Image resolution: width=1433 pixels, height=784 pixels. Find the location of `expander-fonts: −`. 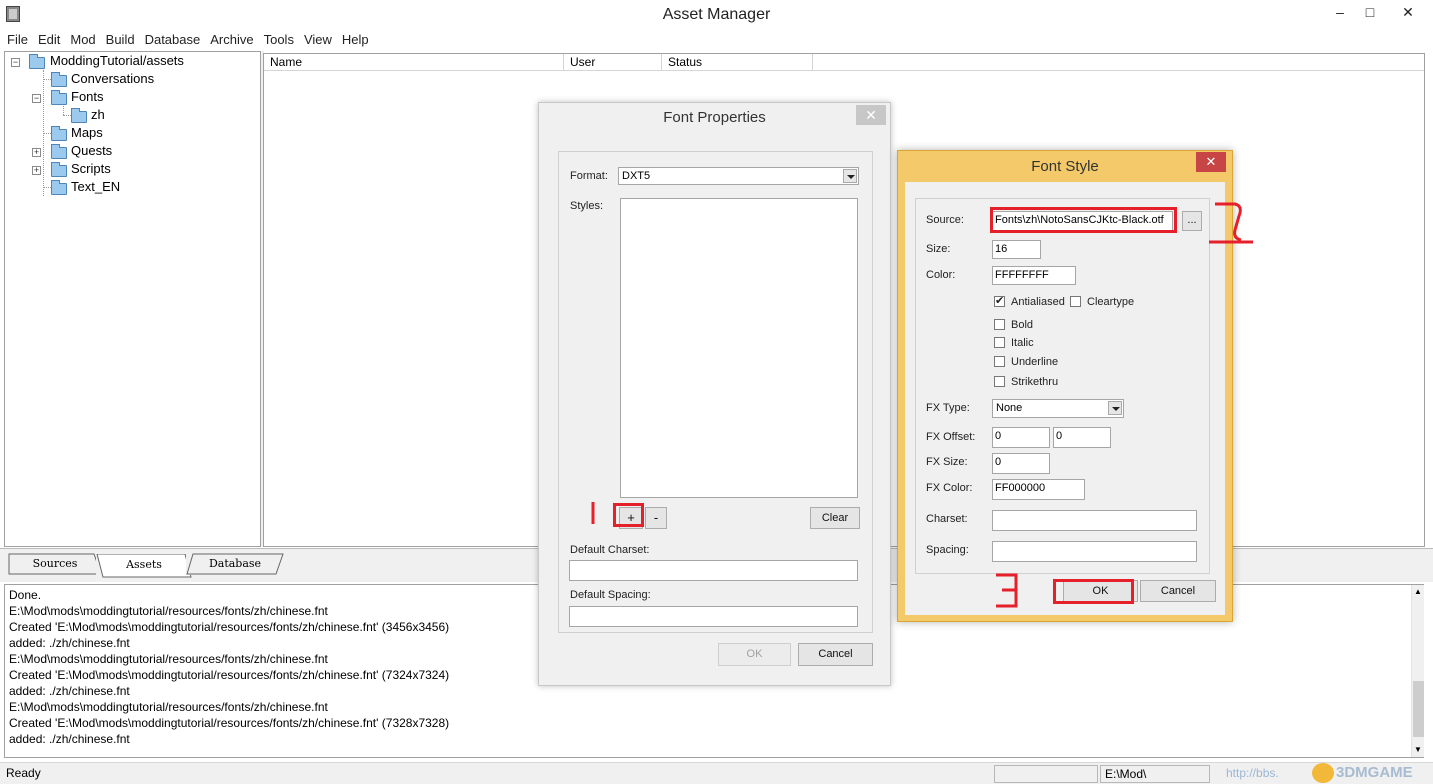

expander-fonts: − is located at coordinates (36, 98).